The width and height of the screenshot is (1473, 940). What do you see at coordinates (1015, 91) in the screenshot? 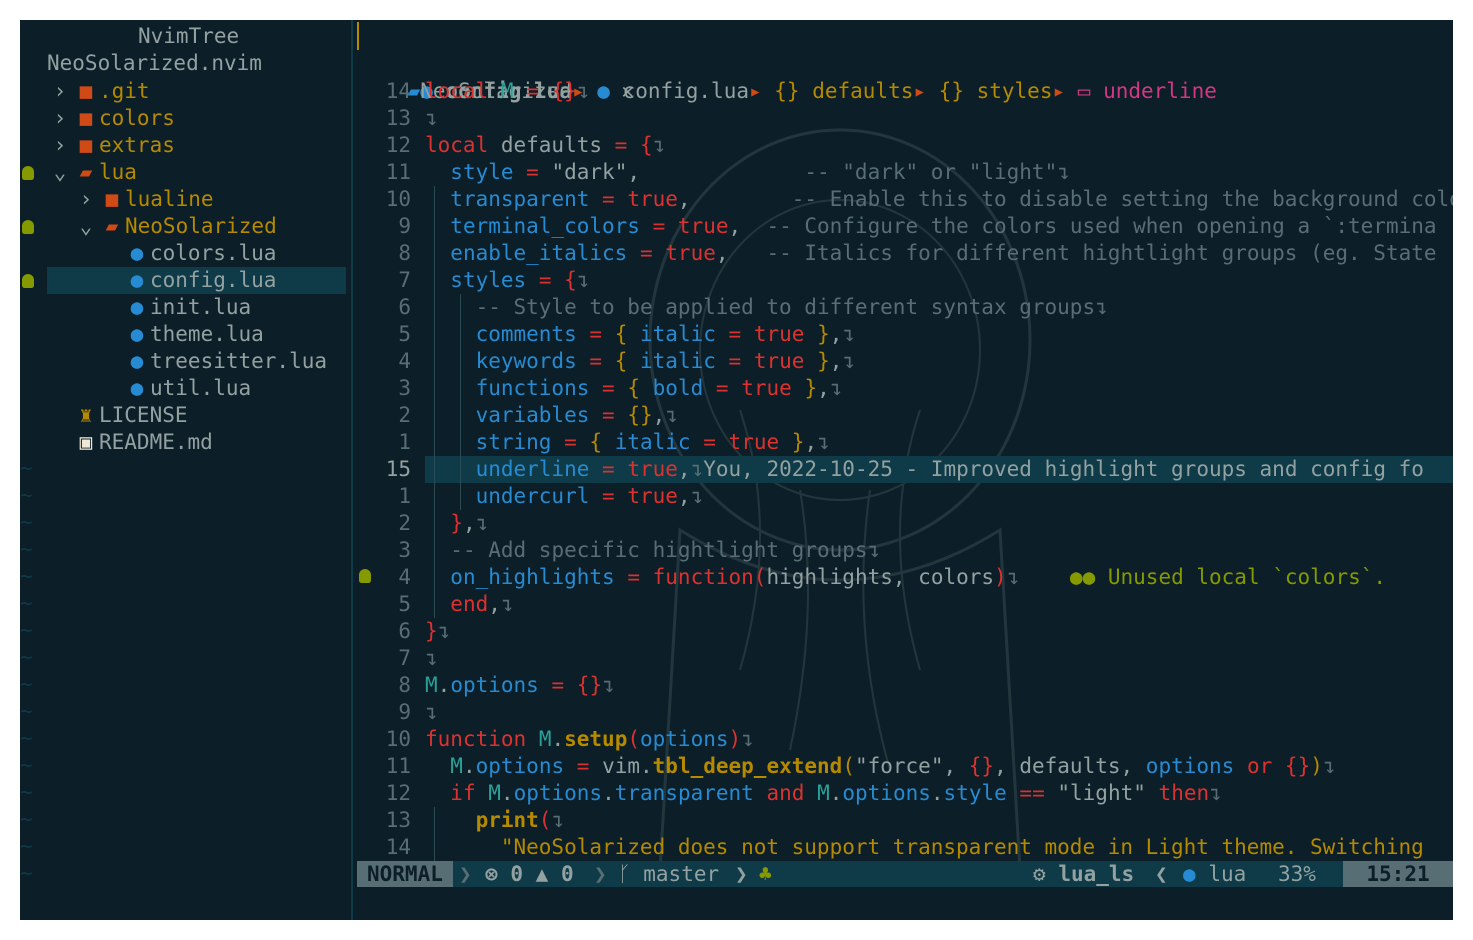
I see `breadcrumb-styles: styles` at bounding box center [1015, 91].